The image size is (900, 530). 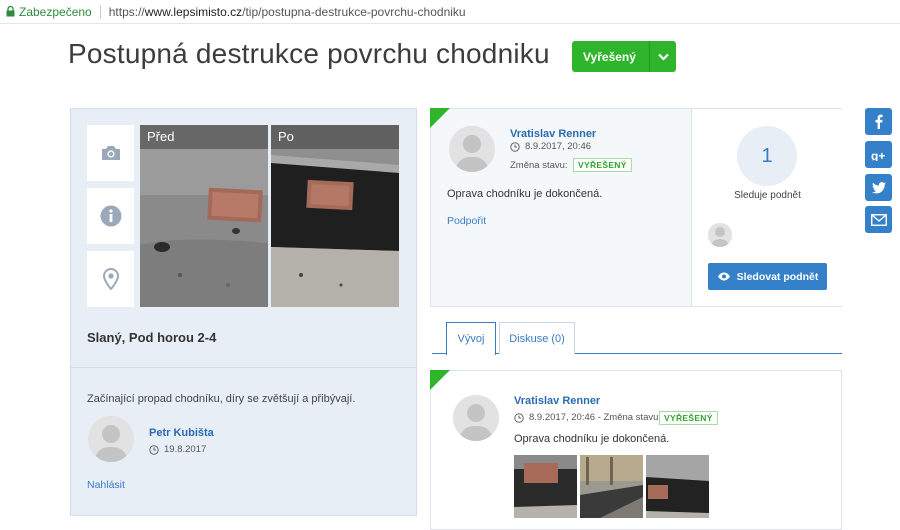 I want to click on facebook-share-button, so click(x=878, y=121).